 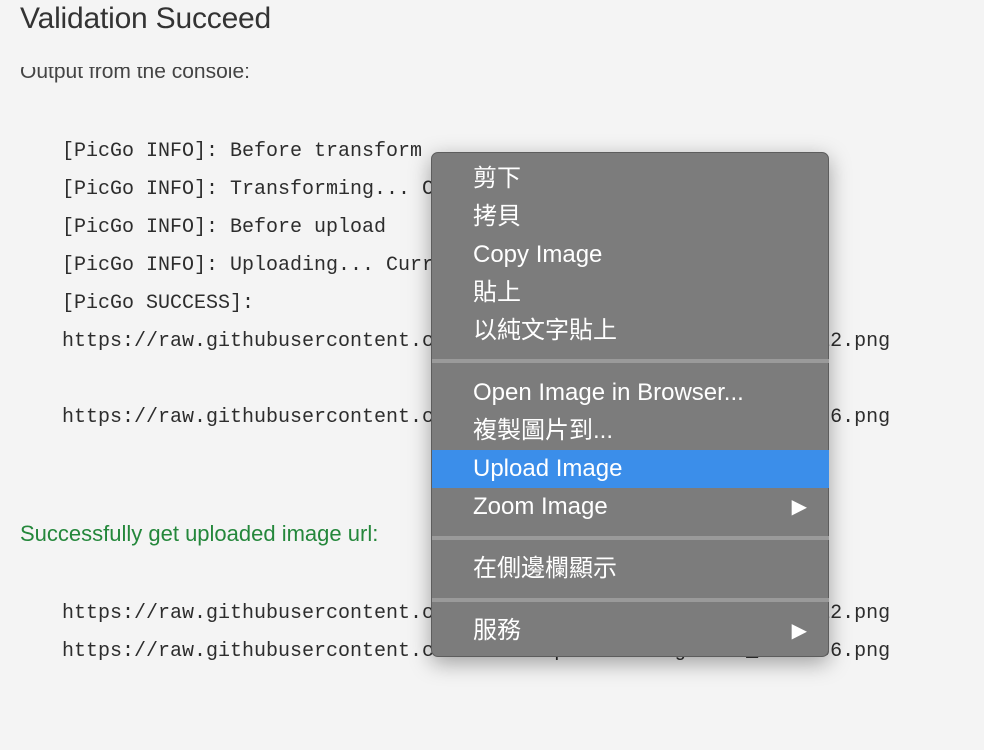 What do you see at coordinates (497, 178) in the screenshot?
I see `menu-item-label: 剪下` at bounding box center [497, 178].